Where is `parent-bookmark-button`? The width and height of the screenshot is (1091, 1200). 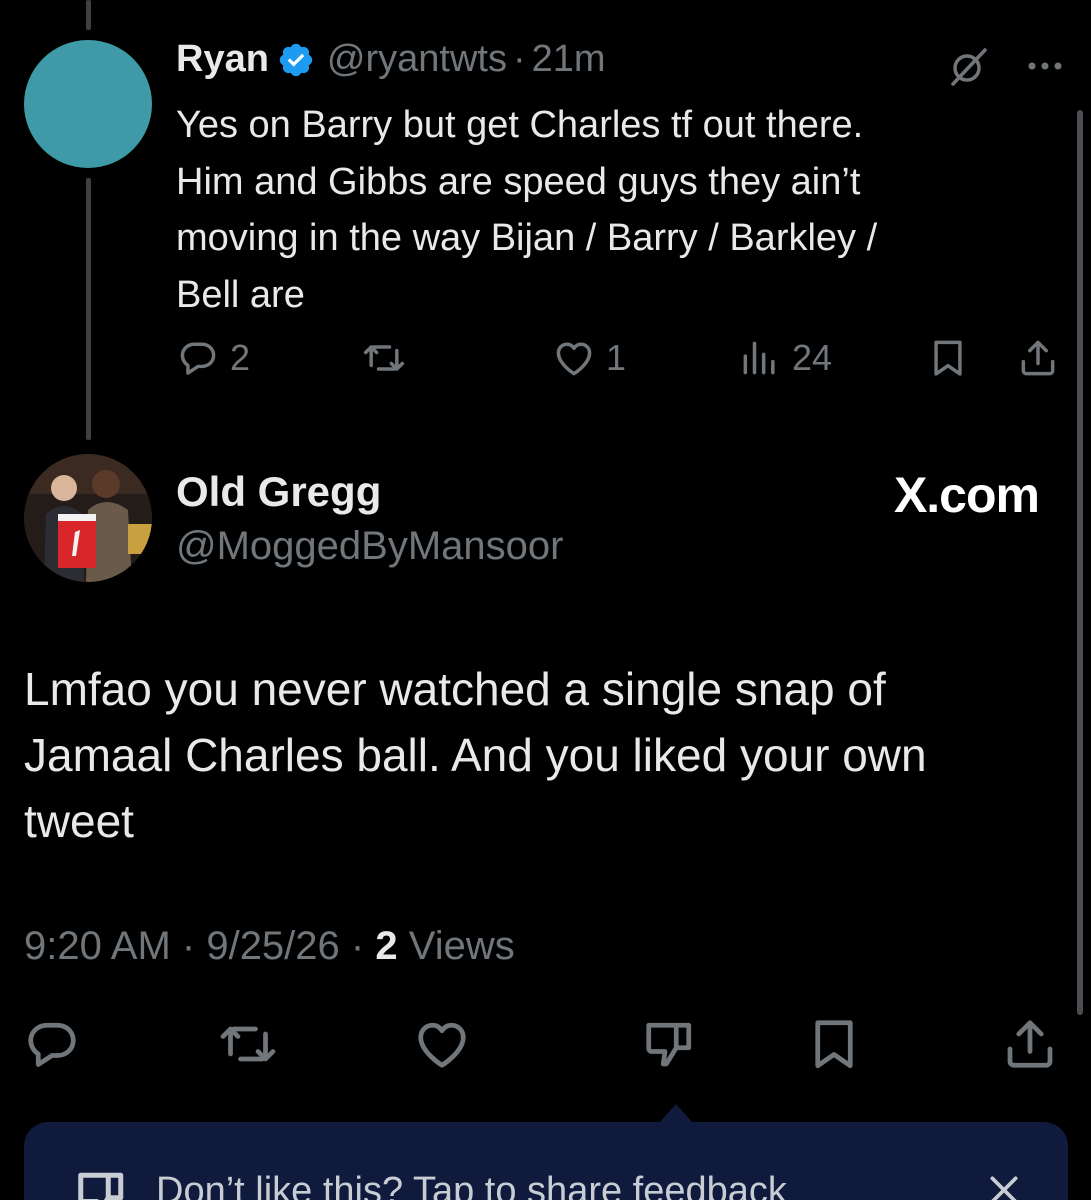 parent-bookmark-button is located at coordinates (948, 358).